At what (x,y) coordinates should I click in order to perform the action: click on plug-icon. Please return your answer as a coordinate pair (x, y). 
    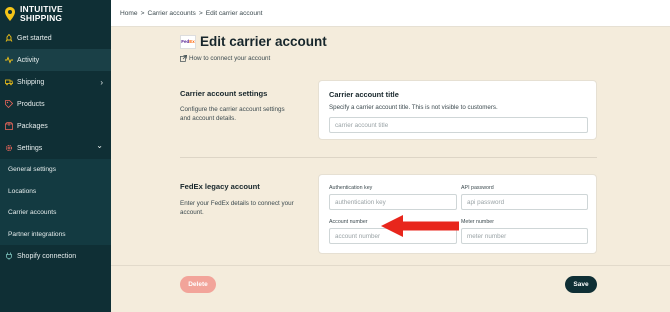
    Looking at the image, I should click on (9, 256).